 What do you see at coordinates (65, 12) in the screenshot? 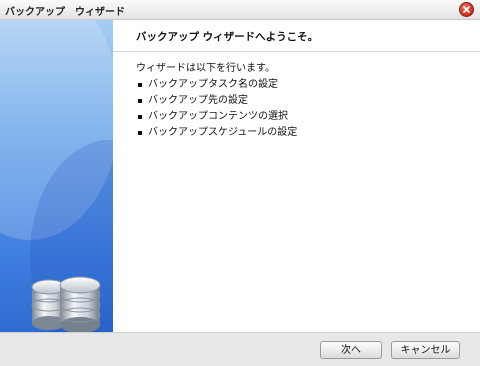
I see `window-title: バックアップ ウィザード` at bounding box center [65, 12].